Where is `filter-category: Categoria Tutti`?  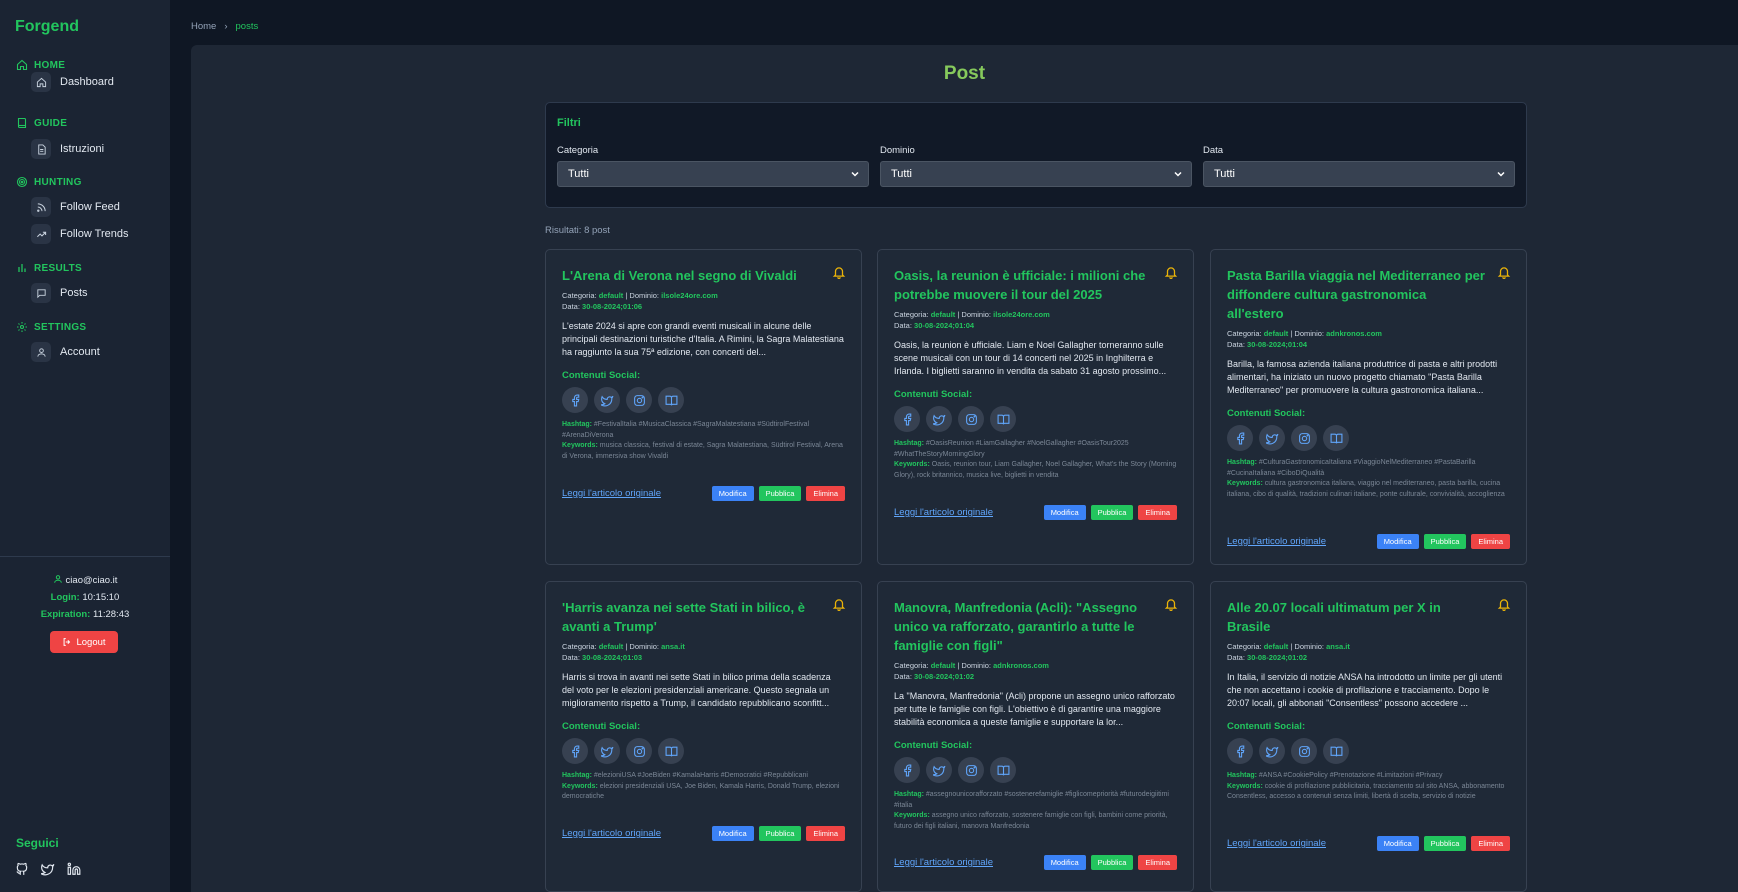
filter-category: Categoria Tutti is located at coordinates (713, 166).